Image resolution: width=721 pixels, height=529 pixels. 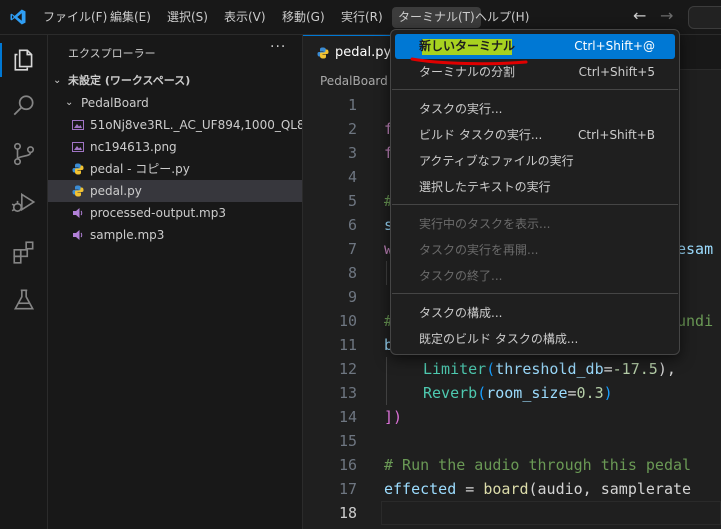 I want to click on code-text: undi, so click(x=695, y=321).